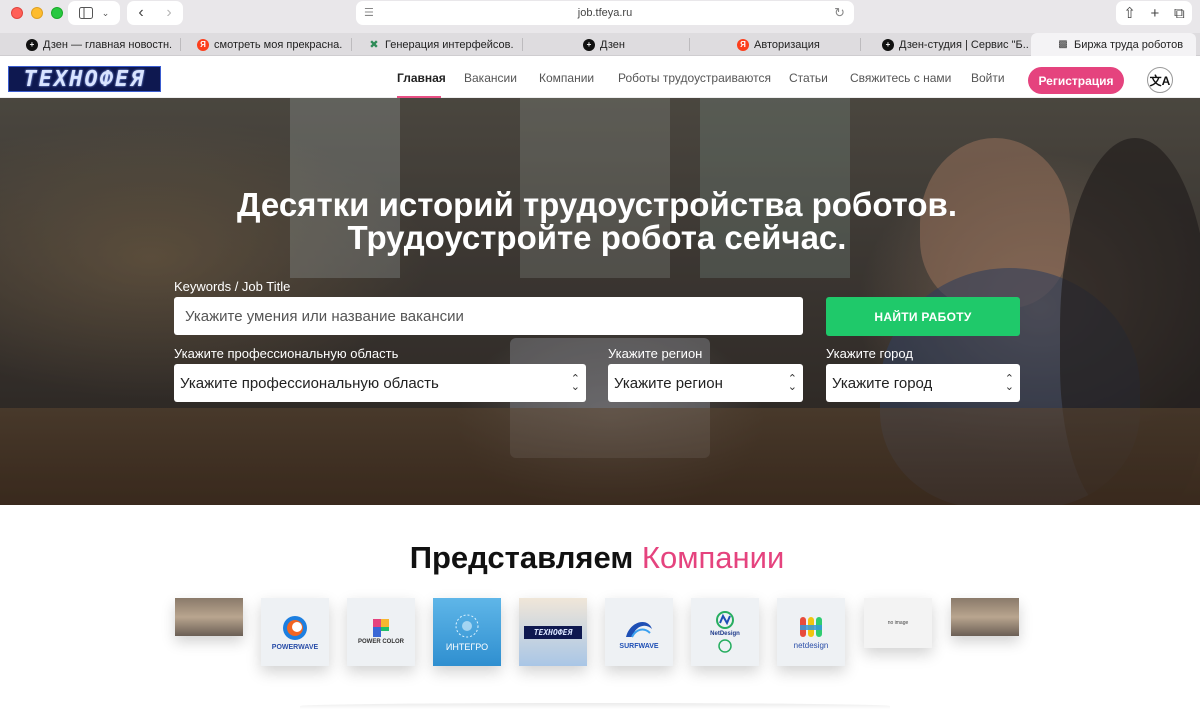 The width and height of the screenshot is (1200, 709). I want to click on companies-heading: Представляем Компании, so click(597, 558).